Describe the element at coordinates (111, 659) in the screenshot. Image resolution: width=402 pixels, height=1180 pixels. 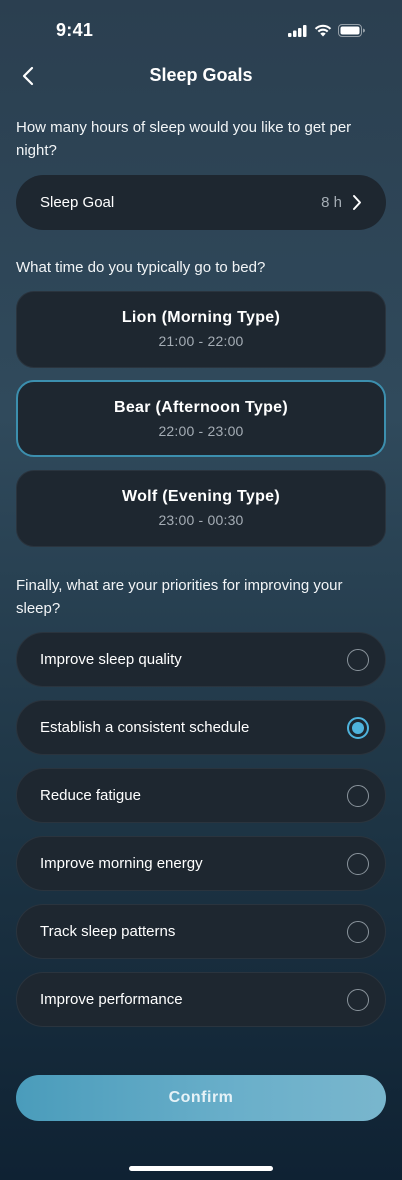
I see `priority-label: Improve sleep quality` at that location.